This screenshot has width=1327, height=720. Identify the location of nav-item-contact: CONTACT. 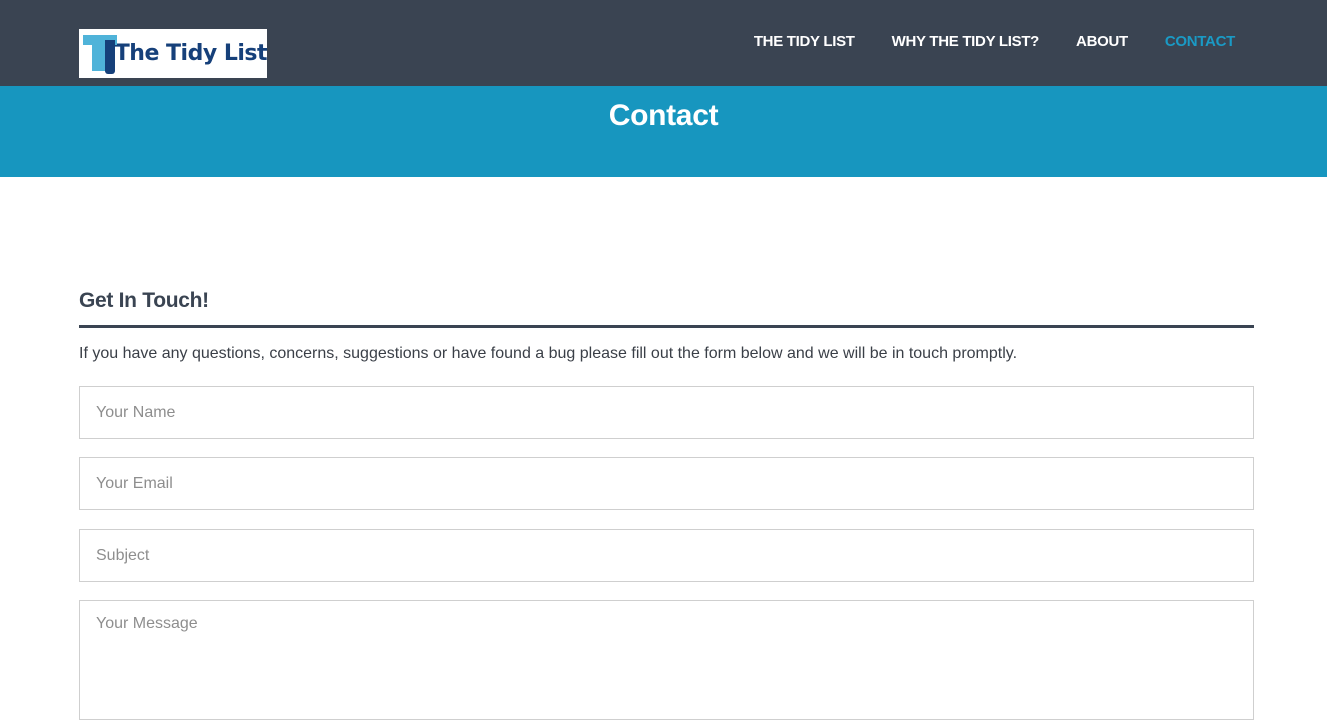
(1200, 41).